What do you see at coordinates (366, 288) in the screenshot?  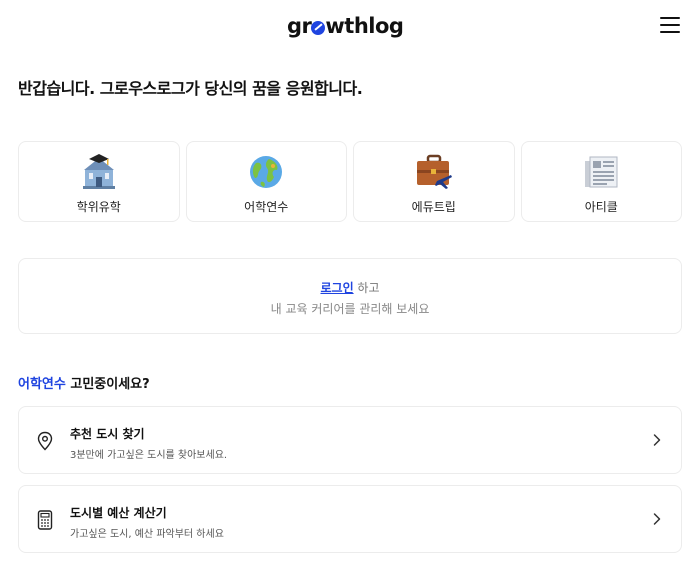 I see `login-prompt-suffix: 하고` at bounding box center [366, 288].